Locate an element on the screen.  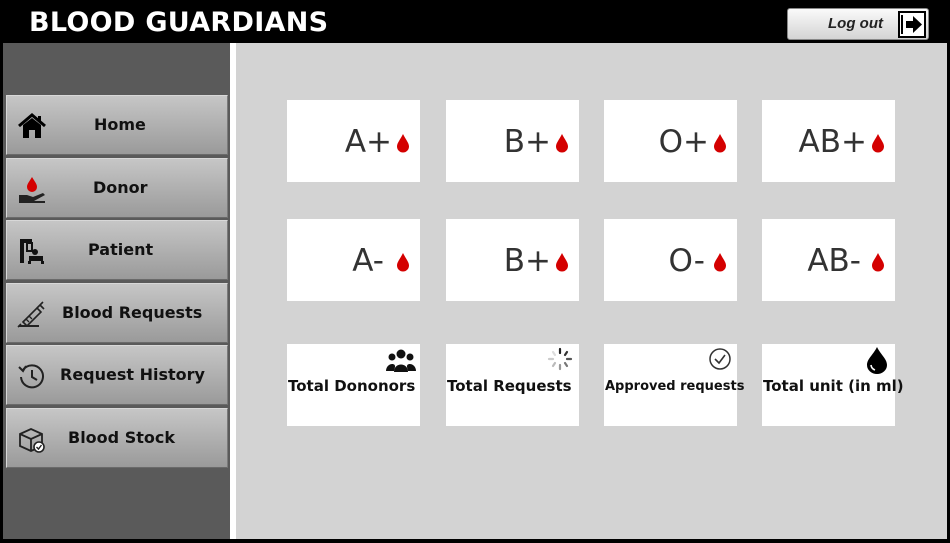
blood-group-card: AB+ is located at coordinates (828, 141).